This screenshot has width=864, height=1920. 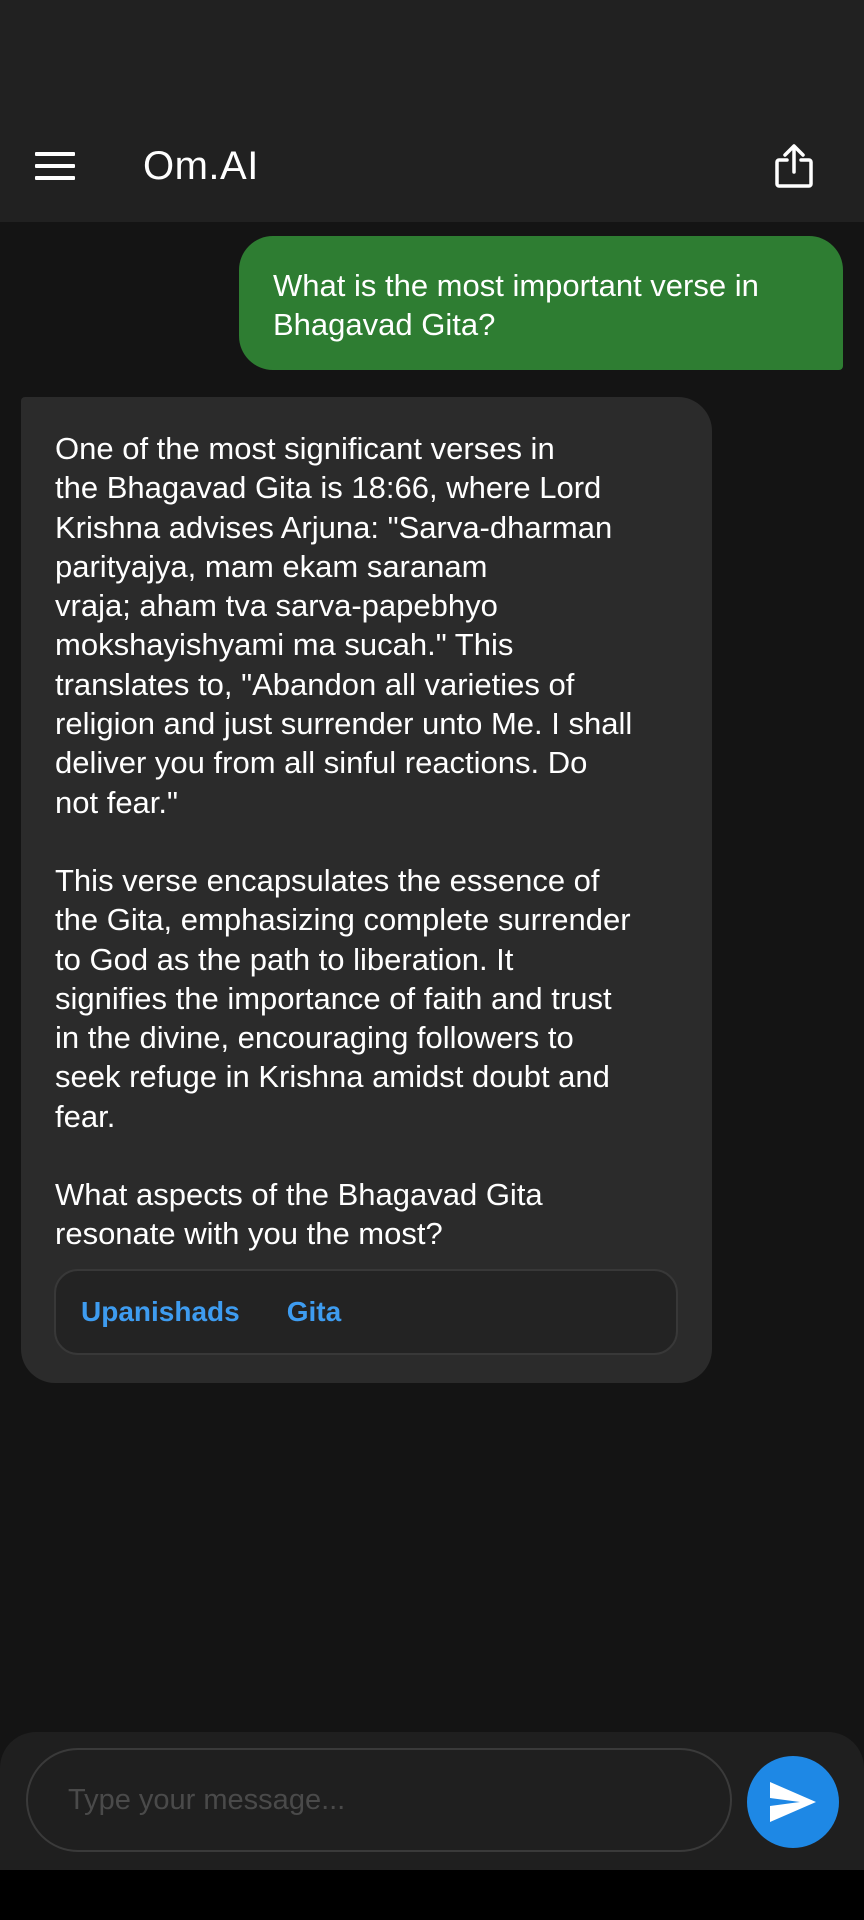 I want to click on send-button, so click(x=793, y=1802).